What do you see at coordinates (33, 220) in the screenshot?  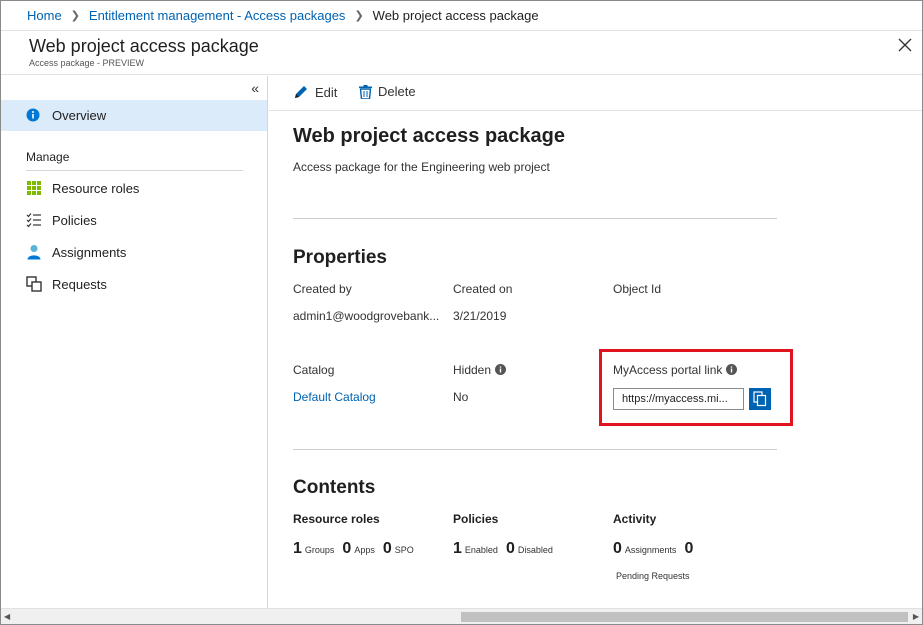 I see `checklist-icon` at bounding box center [33, 220].